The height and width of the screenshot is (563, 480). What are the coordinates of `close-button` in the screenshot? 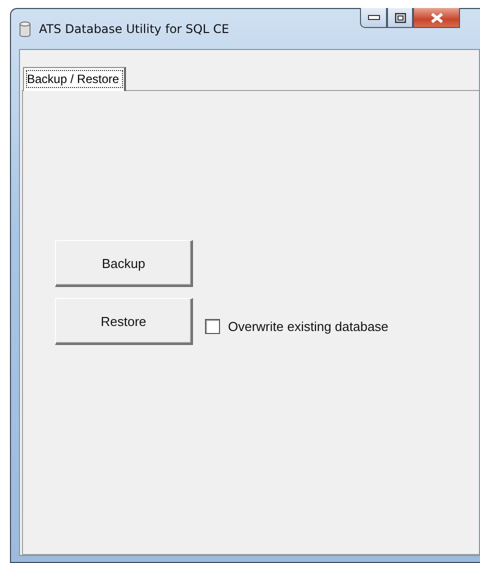 It's located at (436, 18).